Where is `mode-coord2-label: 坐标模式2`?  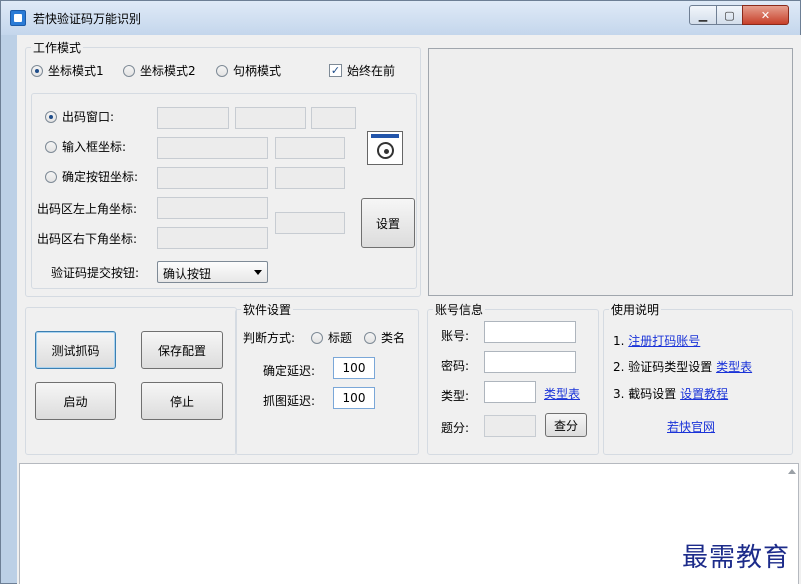 mode-coord2-label: 坐标模式2 is located at coordinates (168, 71).